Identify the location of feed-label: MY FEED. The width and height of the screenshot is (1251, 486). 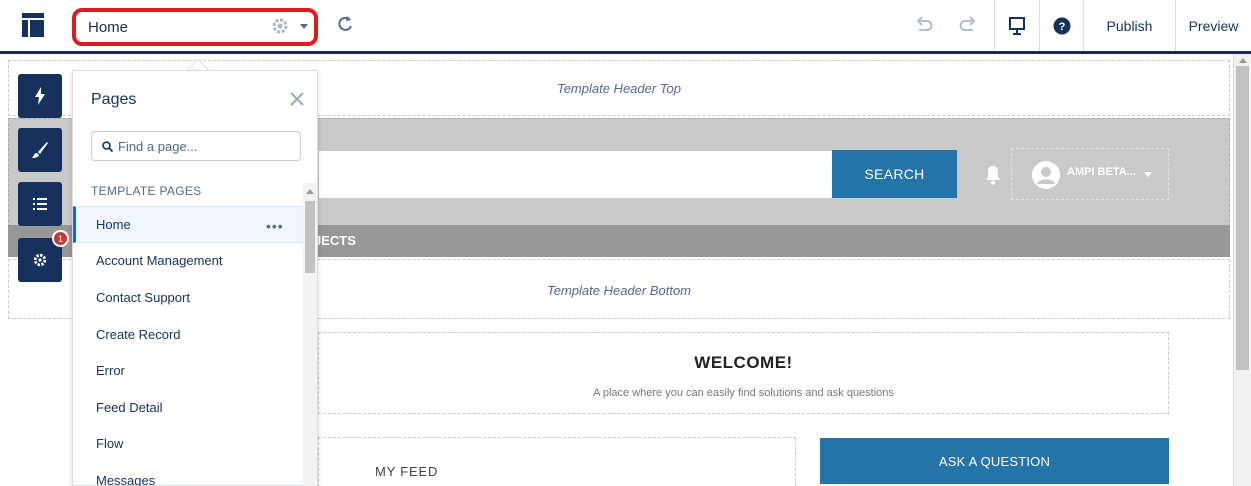
(407, 471).